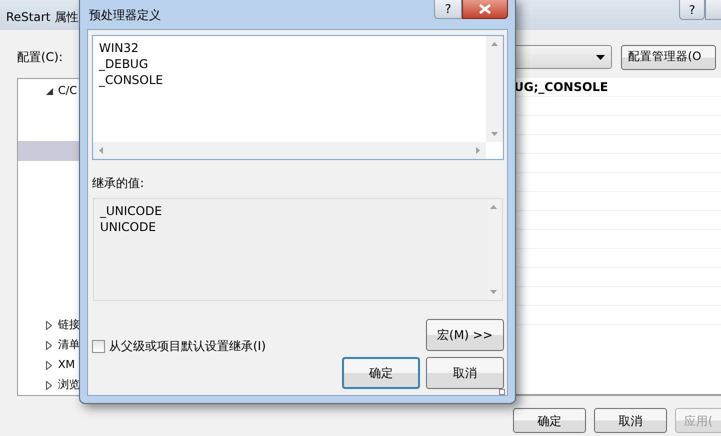  I want to click on dialog-title: 预处理器定义, so click(124, 15).